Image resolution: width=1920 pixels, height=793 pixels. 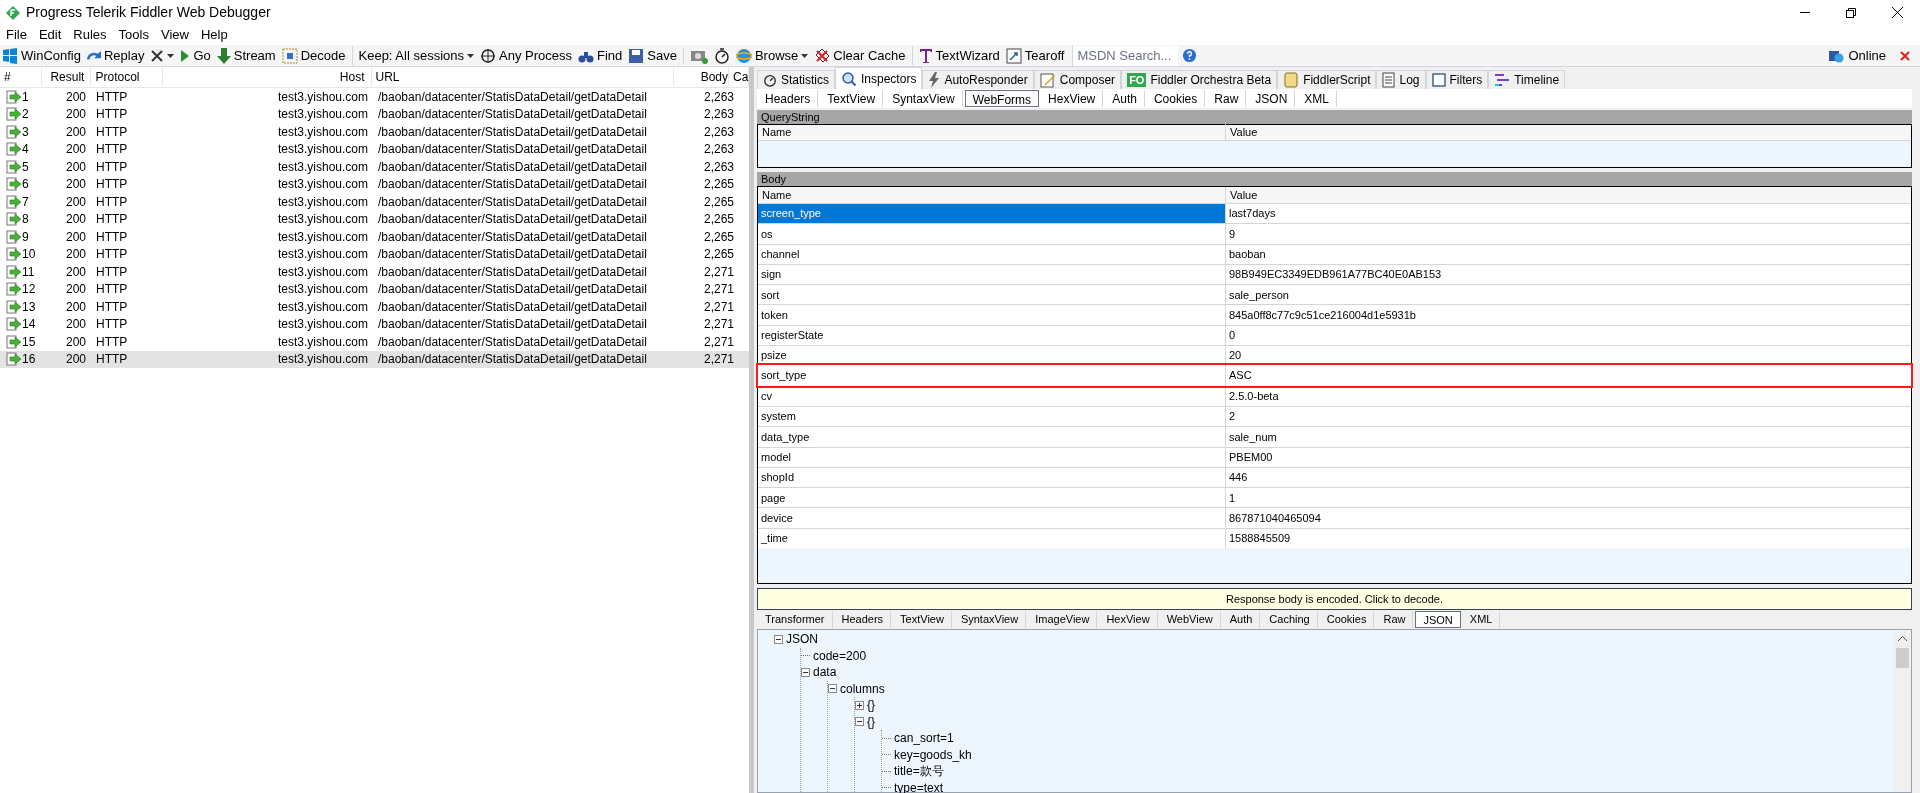 I want to click on table-cell: _time, so click(x=992, y=538).